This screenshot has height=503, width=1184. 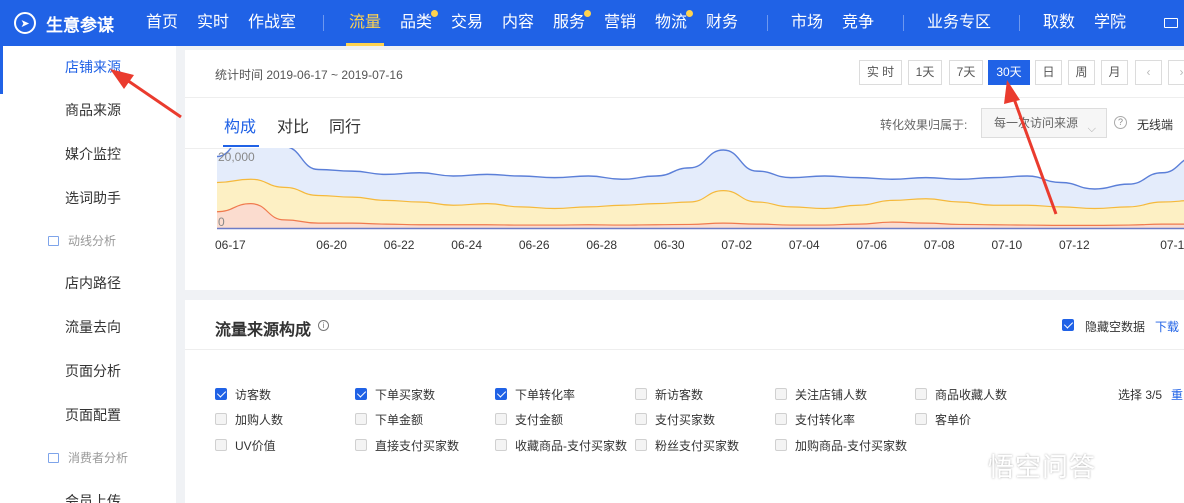 I want to click on x-tick-label: 06-28, so click(x=601, y=245).